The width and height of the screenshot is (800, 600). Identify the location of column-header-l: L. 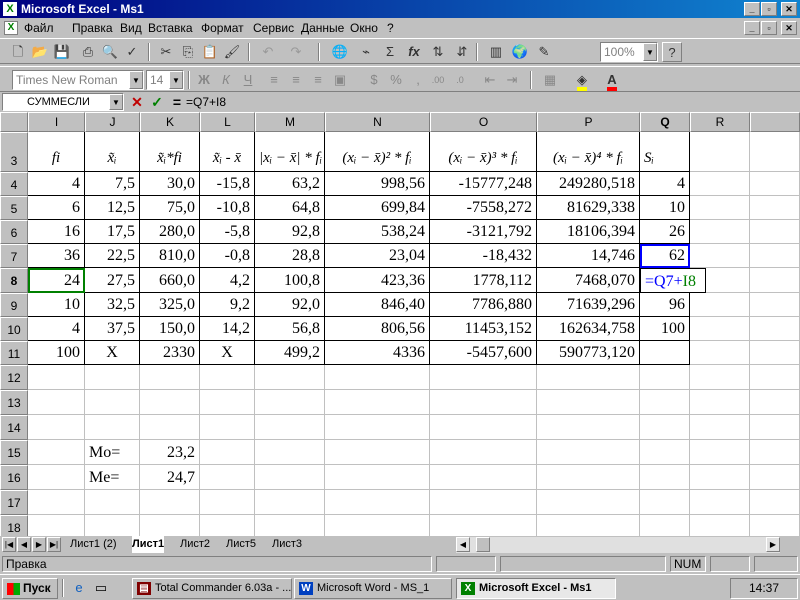
(227, 122).